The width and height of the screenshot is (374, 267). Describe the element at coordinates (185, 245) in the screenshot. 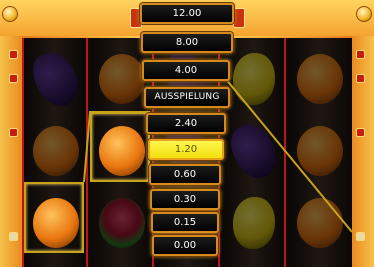

I see `stake-option-0-00: 0.00` at that location.